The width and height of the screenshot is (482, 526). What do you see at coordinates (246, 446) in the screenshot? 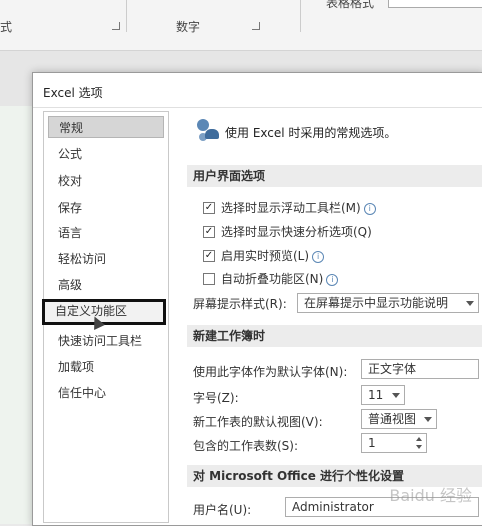
I see `sheet-count-label: 包含的工作表数(S):` at bounding box center [246, 446].